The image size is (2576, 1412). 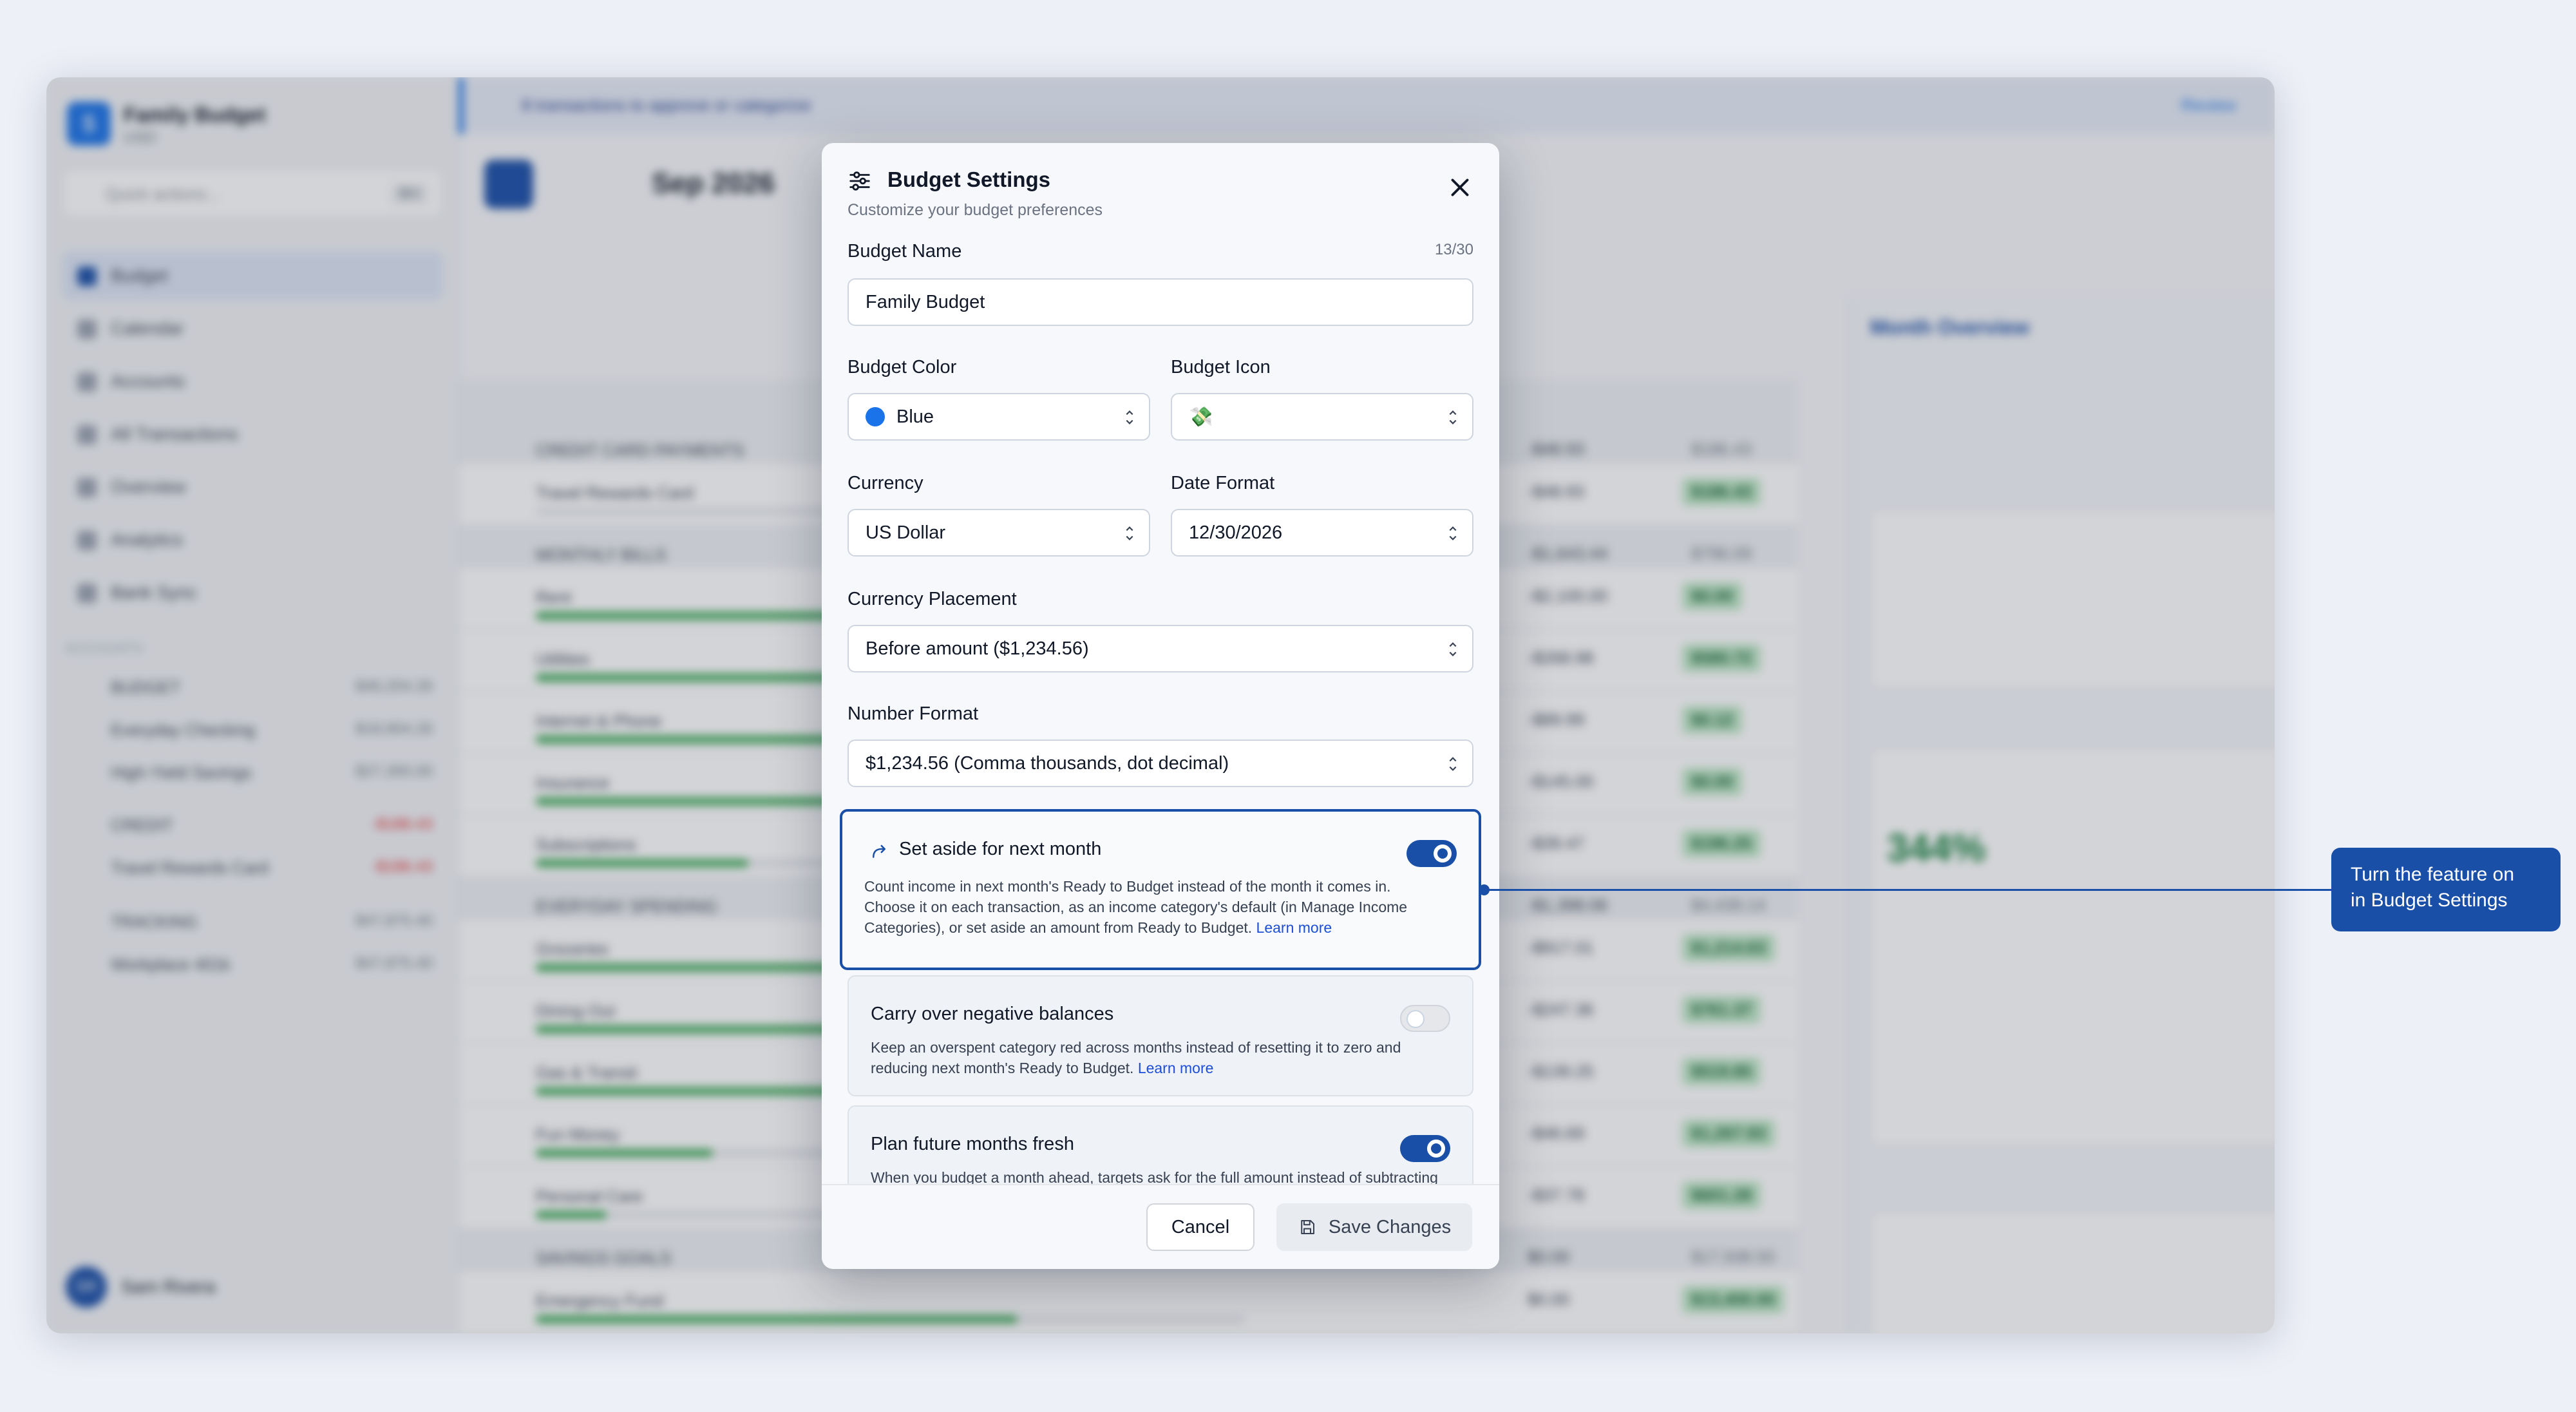 I want to click on budget-color-value: Blue, so click(x=915, y=416).